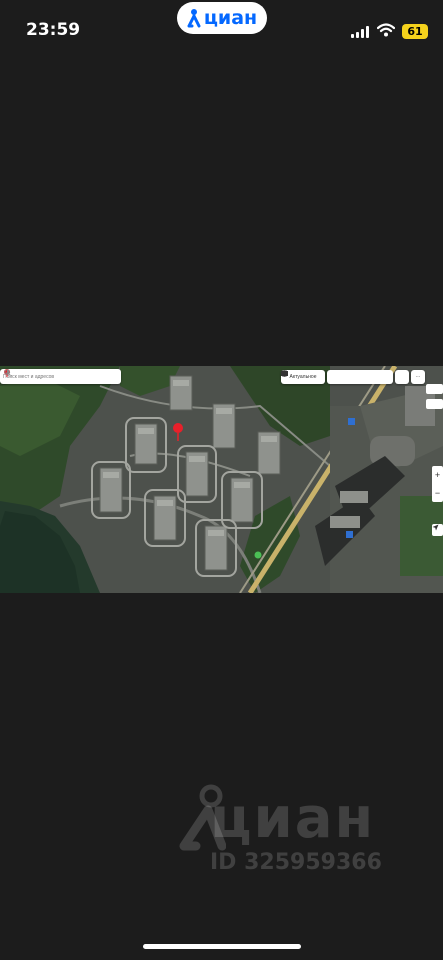  I want to click on home-indicator, so click(222, 946).